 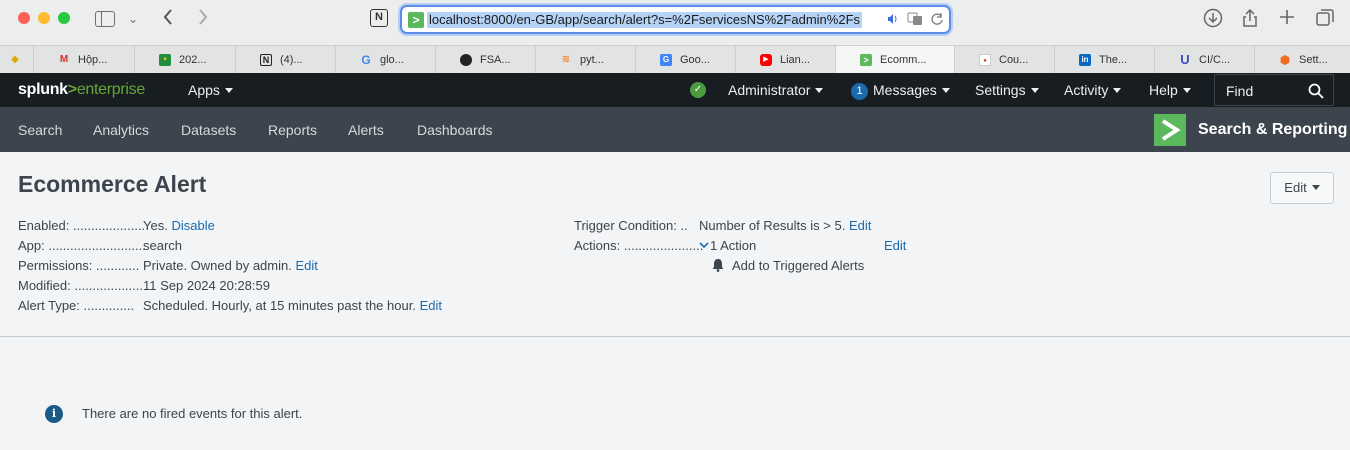 I want to click on messages-menu: 1 Messages, so click(x=900, y=91).